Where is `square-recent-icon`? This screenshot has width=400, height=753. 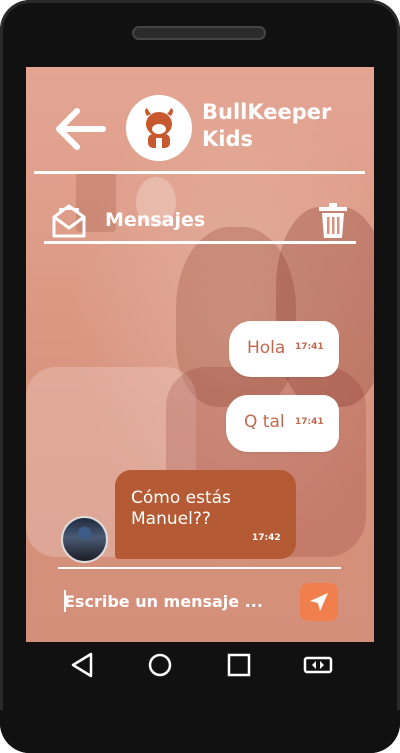
square-recent-icon is located at coordinates (239, 665).